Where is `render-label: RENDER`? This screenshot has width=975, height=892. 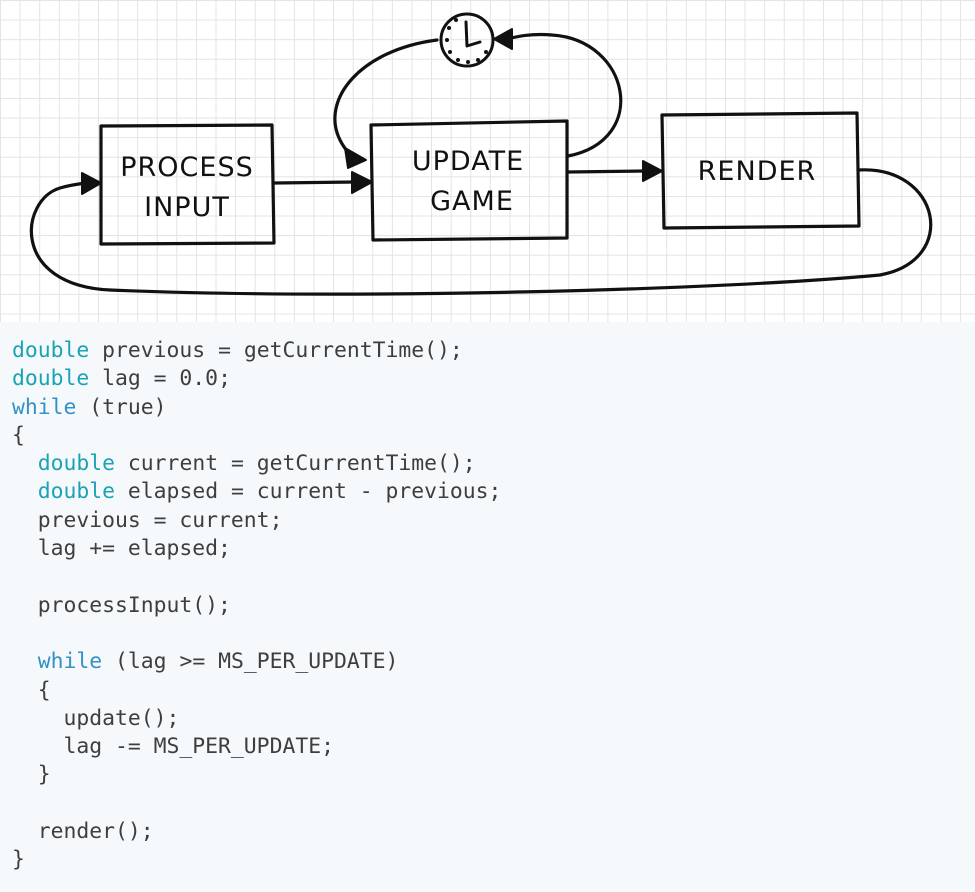
render-label: RENDER is located at coordinates (757, 171).